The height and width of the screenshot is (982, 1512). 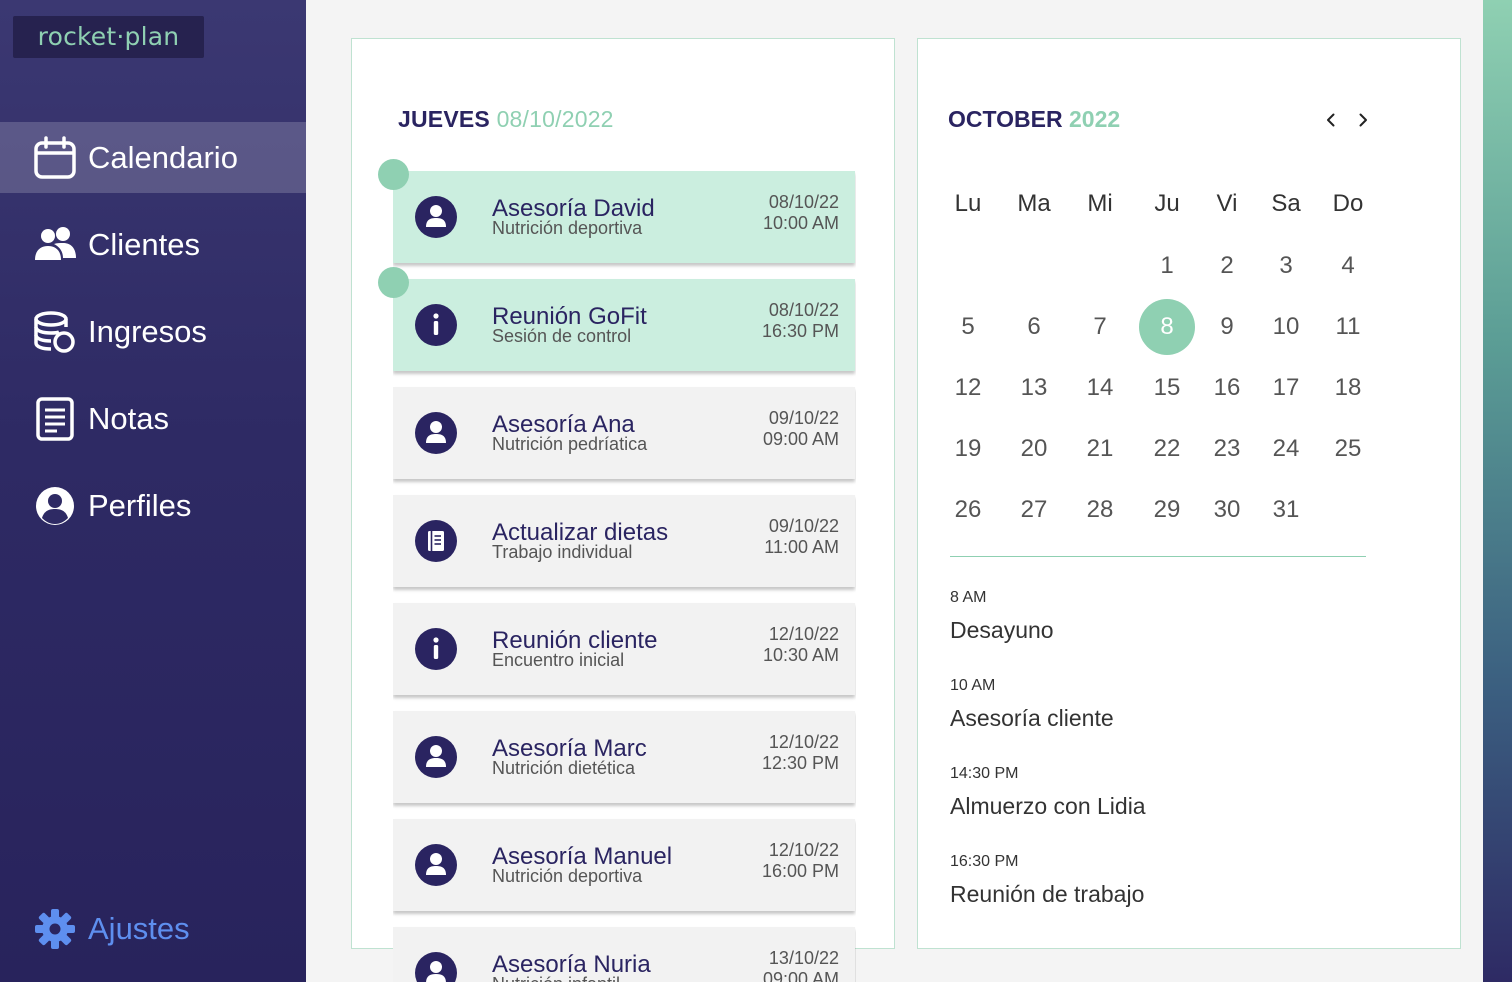 What do you see at coordinates (1227, 266) in the screenshot?
I see `calendar-day: 2` at bounding box center [1227, 266].